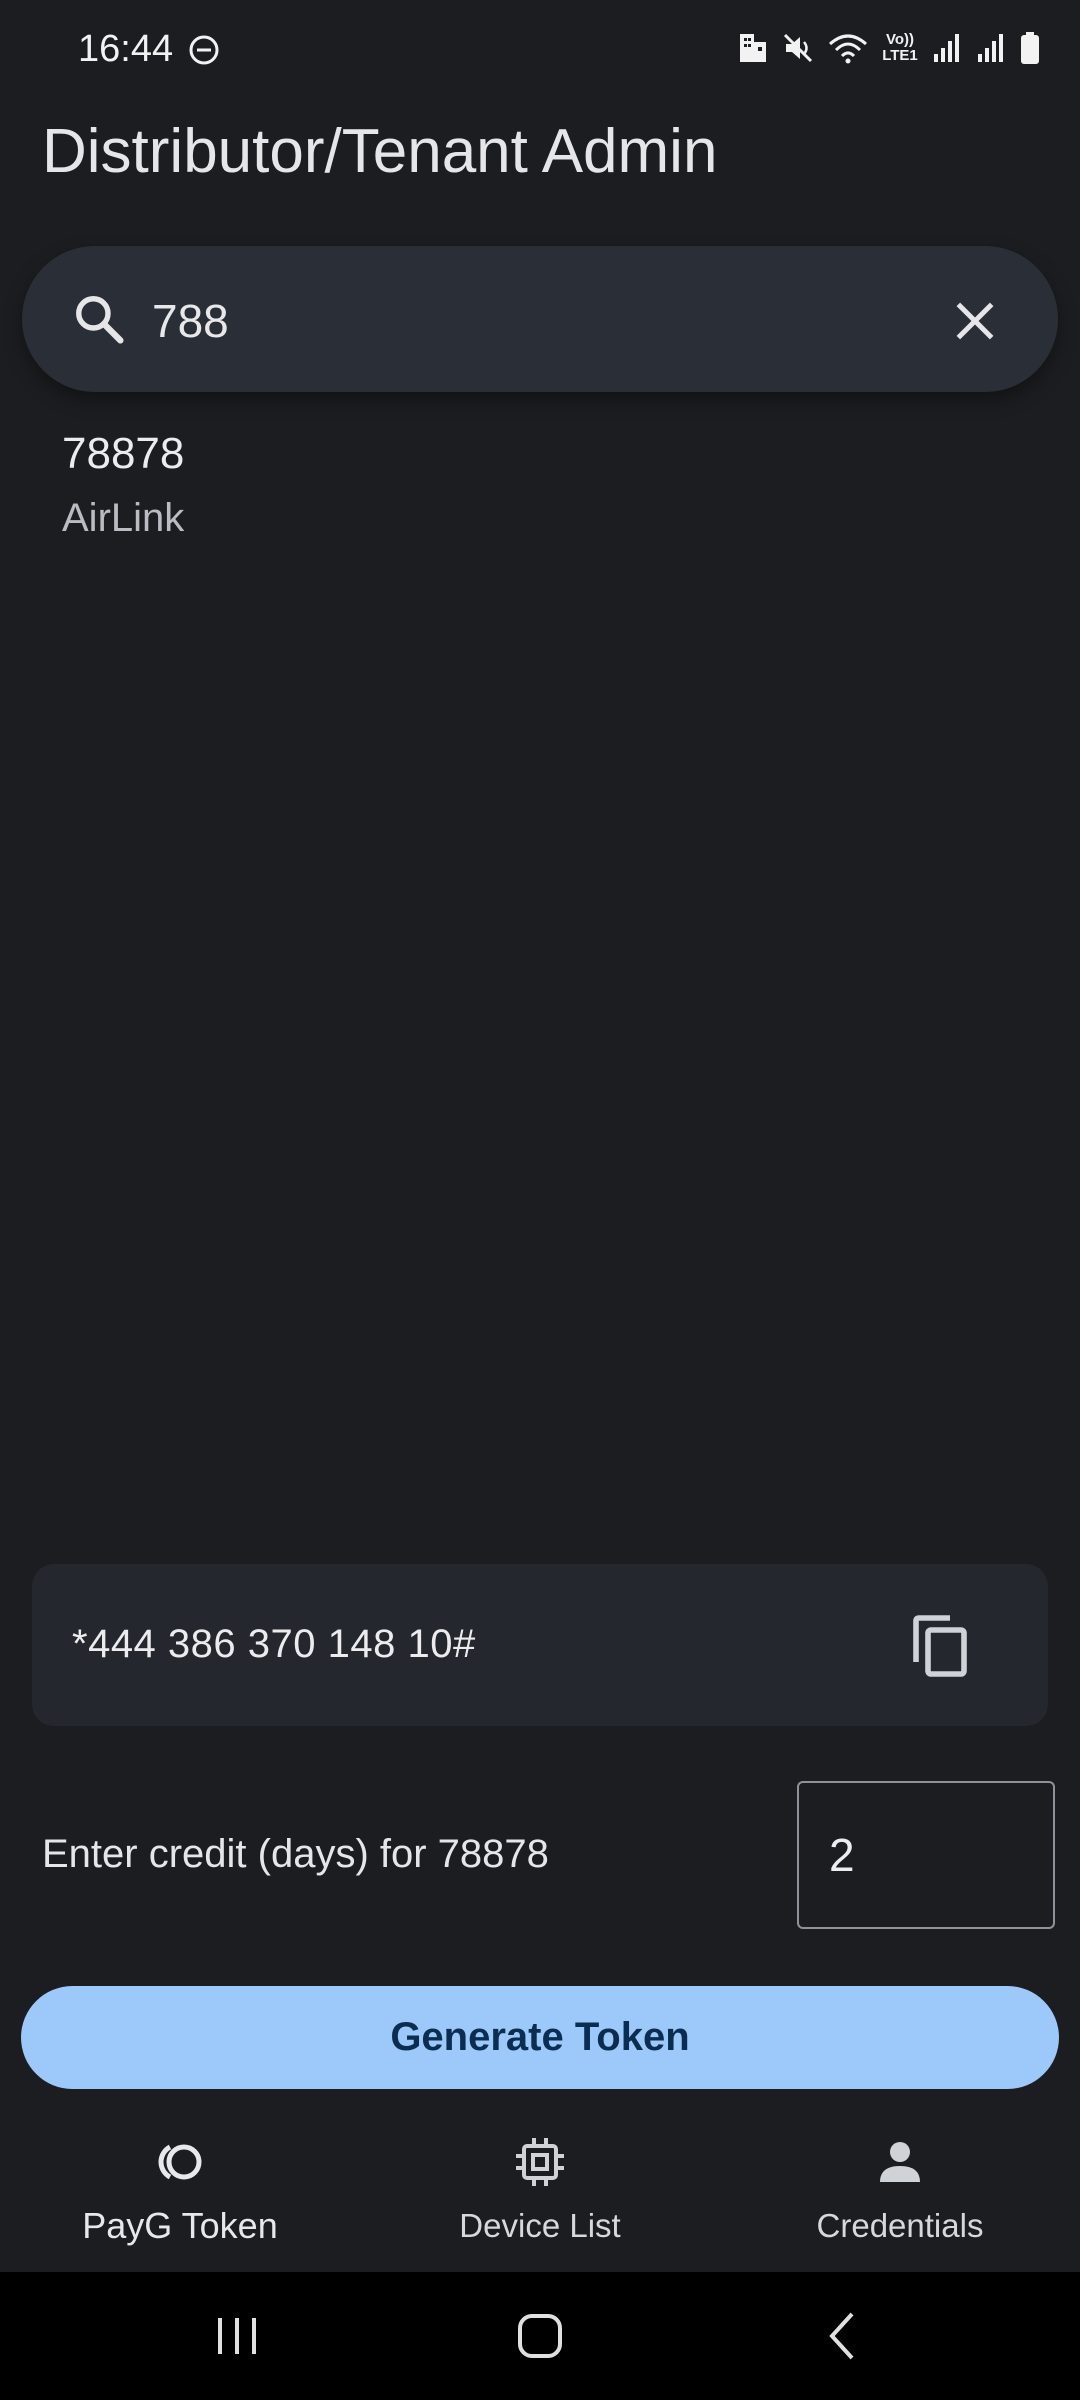 The height and width of the screenshot is (2400, 1080). What do you see at coordinates (274, 1644) in the screenshot?
I see `token-code: *444 386 370 148 10#` at bounding box center [274, 1644].